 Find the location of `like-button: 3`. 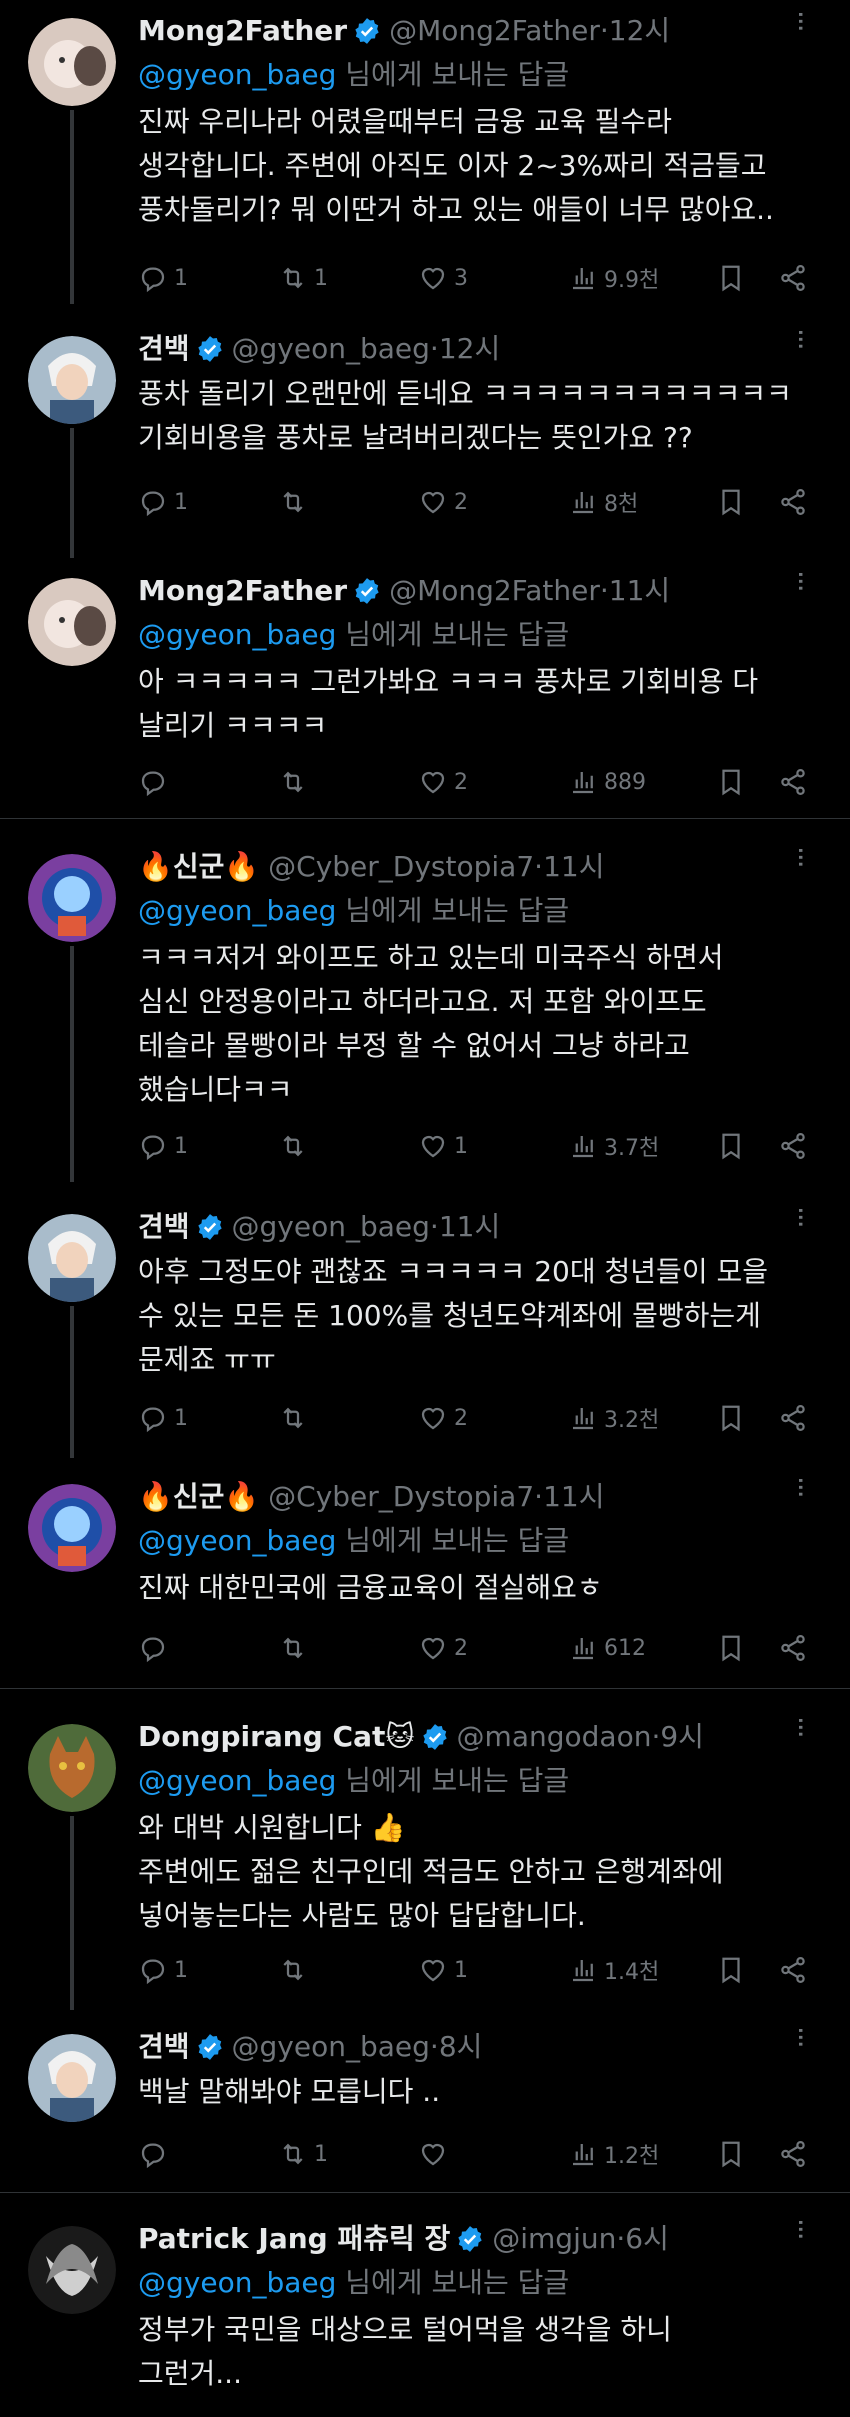

like-button: 3 is located at coordinates (443, 278).